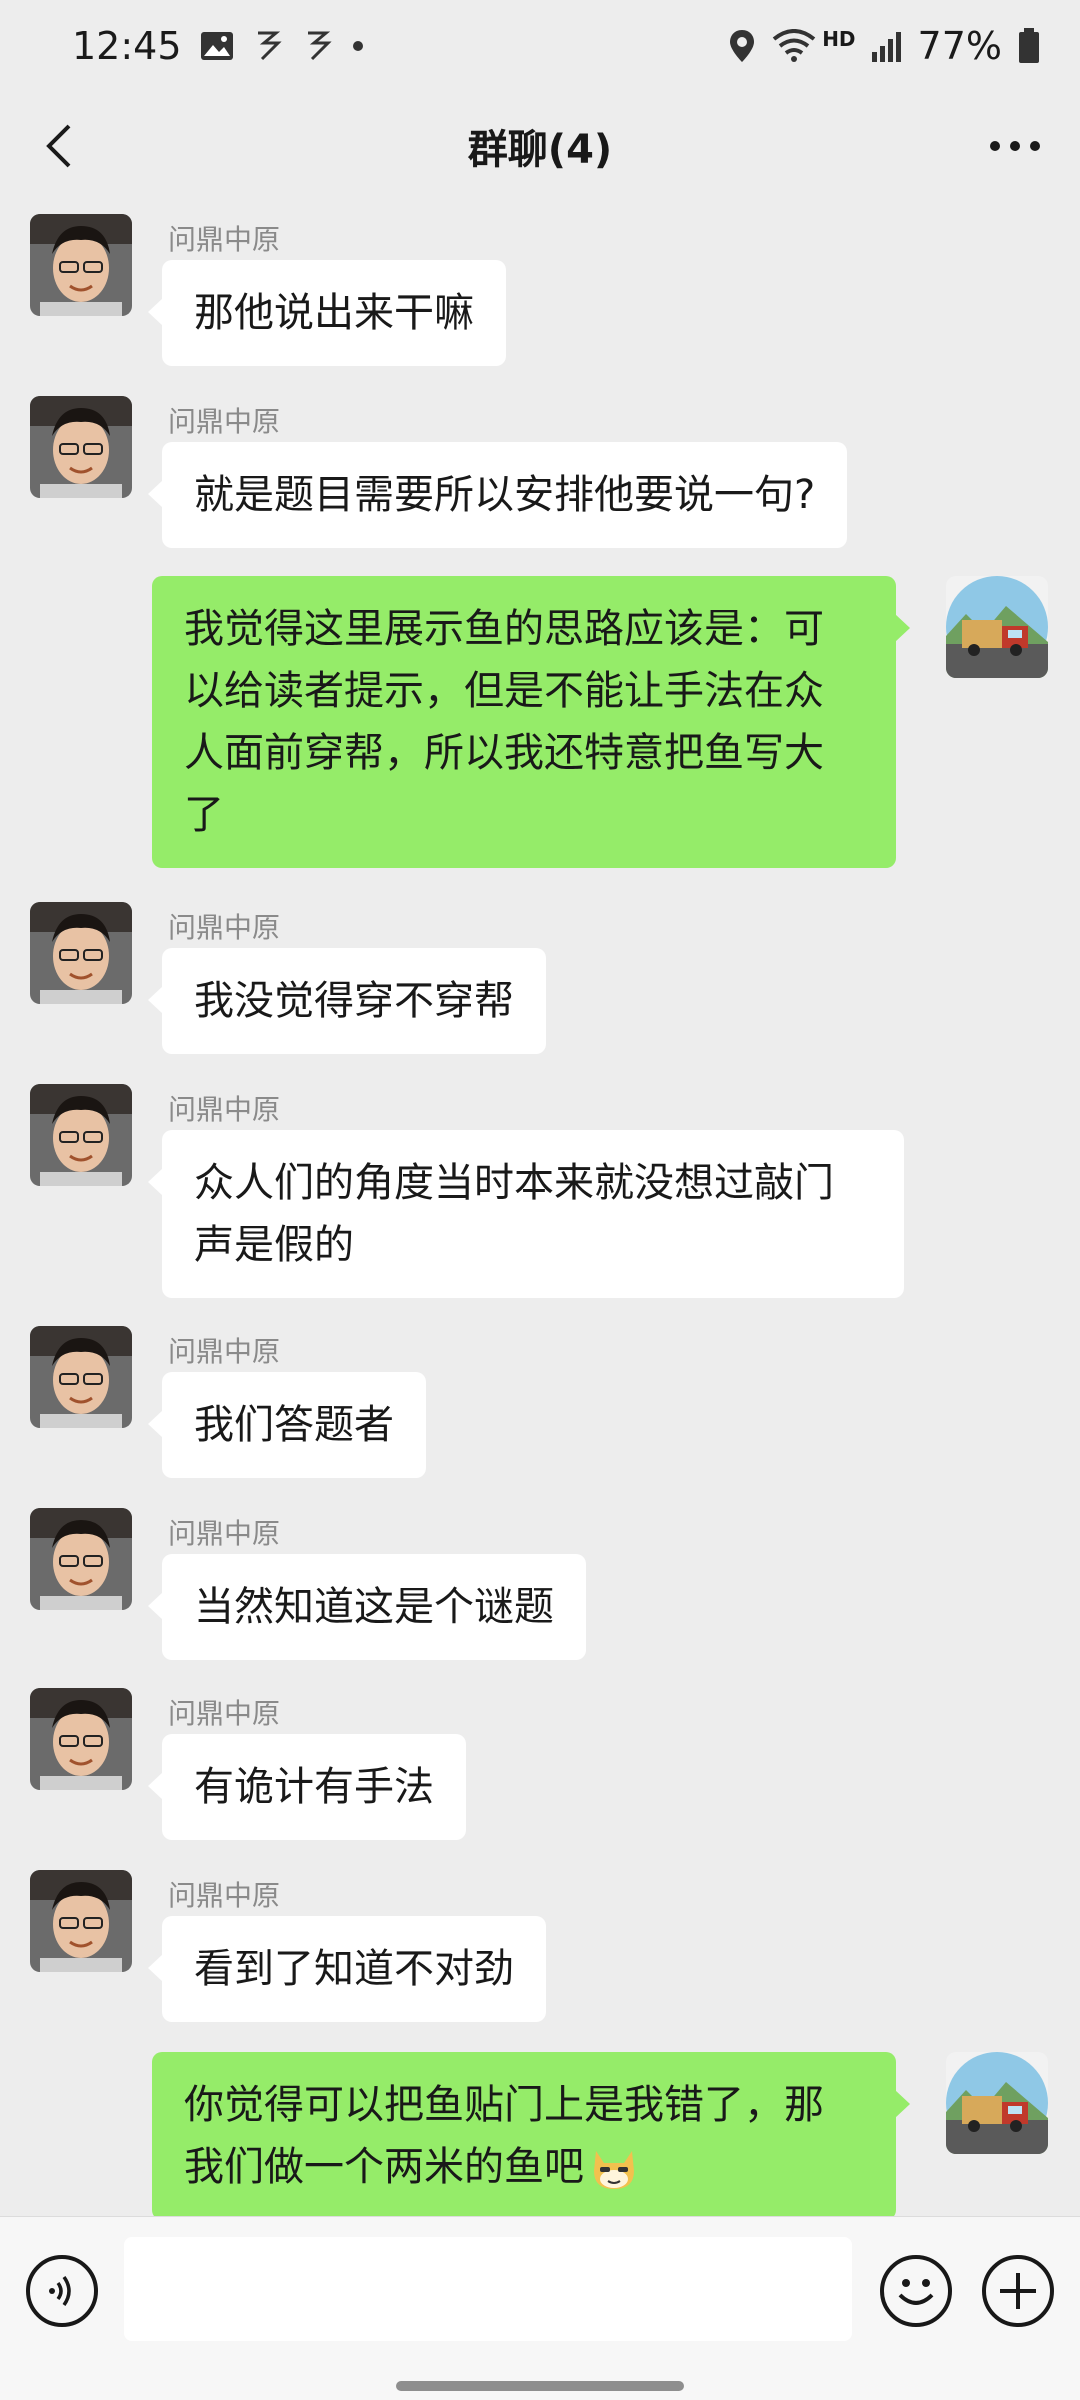 The width and height of the screenshot is (1080, 2400). I want to click on message-line: 了, so click(204, 815).